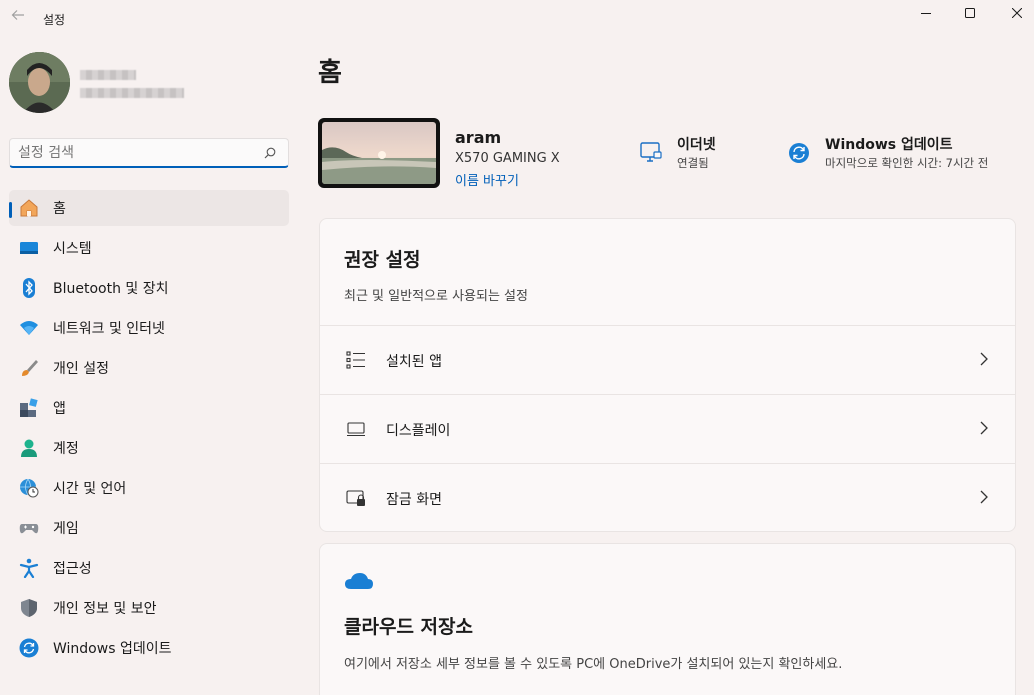 Image resolution: width=1034 pixels, height=695 pixels. What do you see at coordinates (29, 408) in the screenshot?
I see `apps-icon` at bounding box center [29, 408].